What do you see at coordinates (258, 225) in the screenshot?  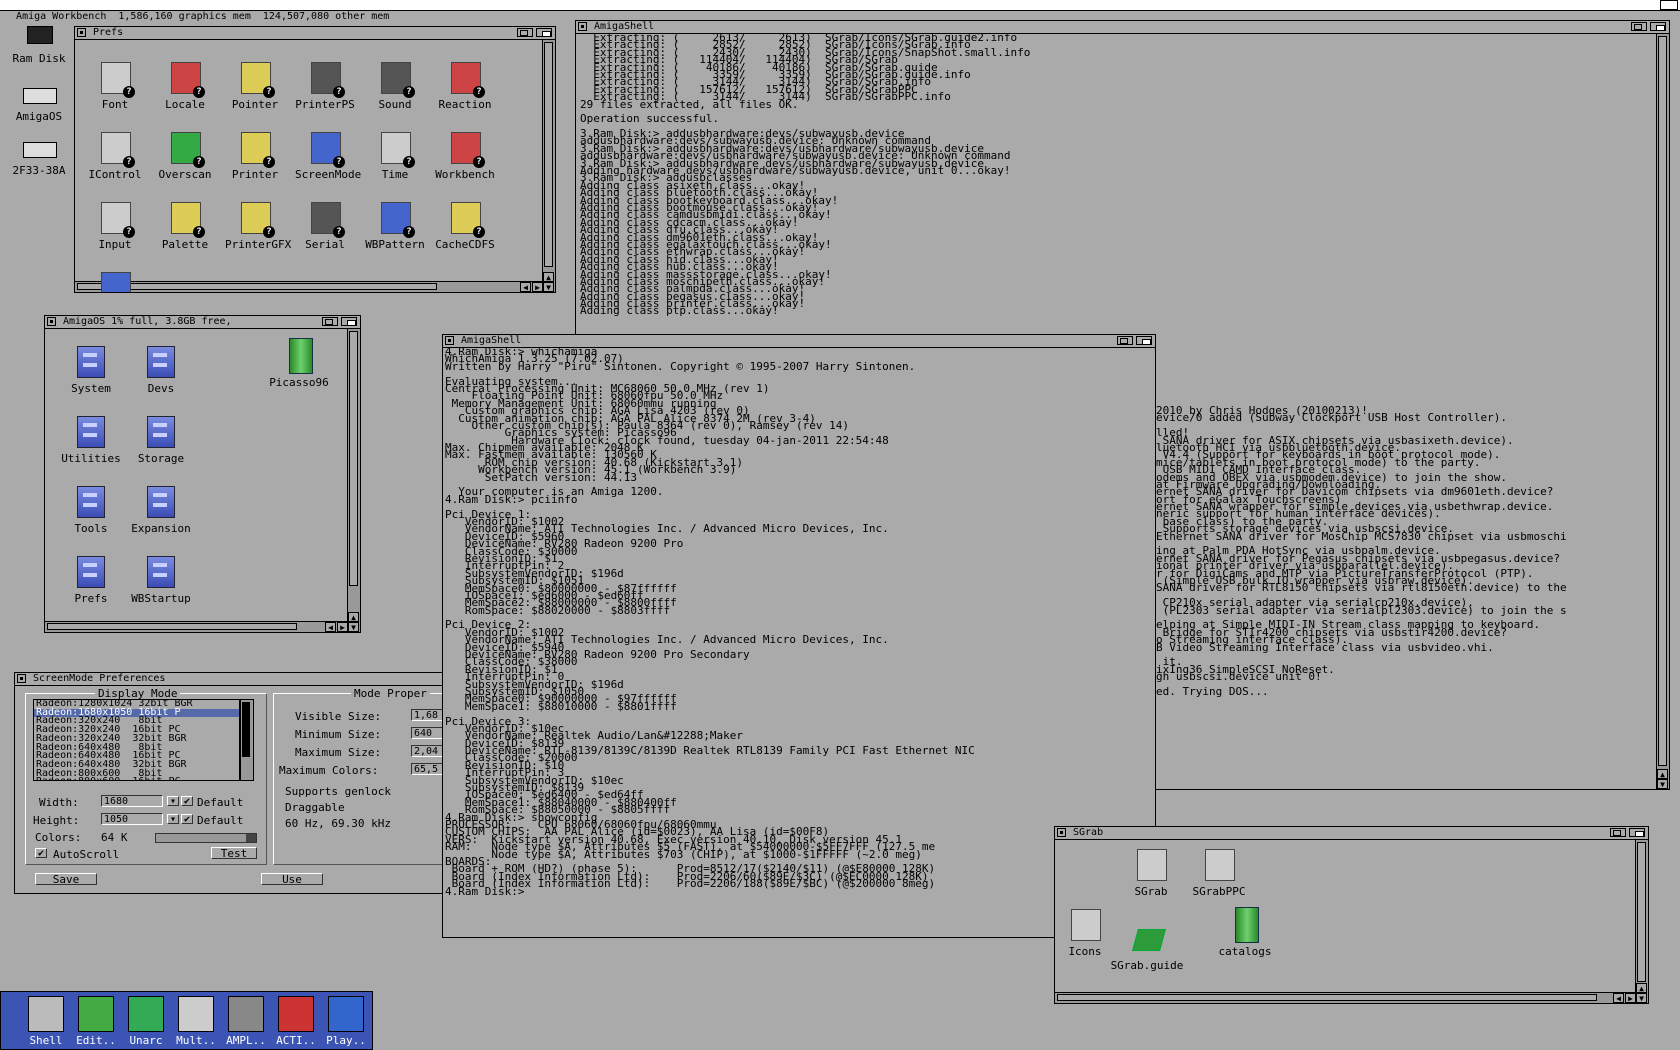 I see `prefs-icon-printergfx: ? PrinterGFX` at bounding box center [258, 225].